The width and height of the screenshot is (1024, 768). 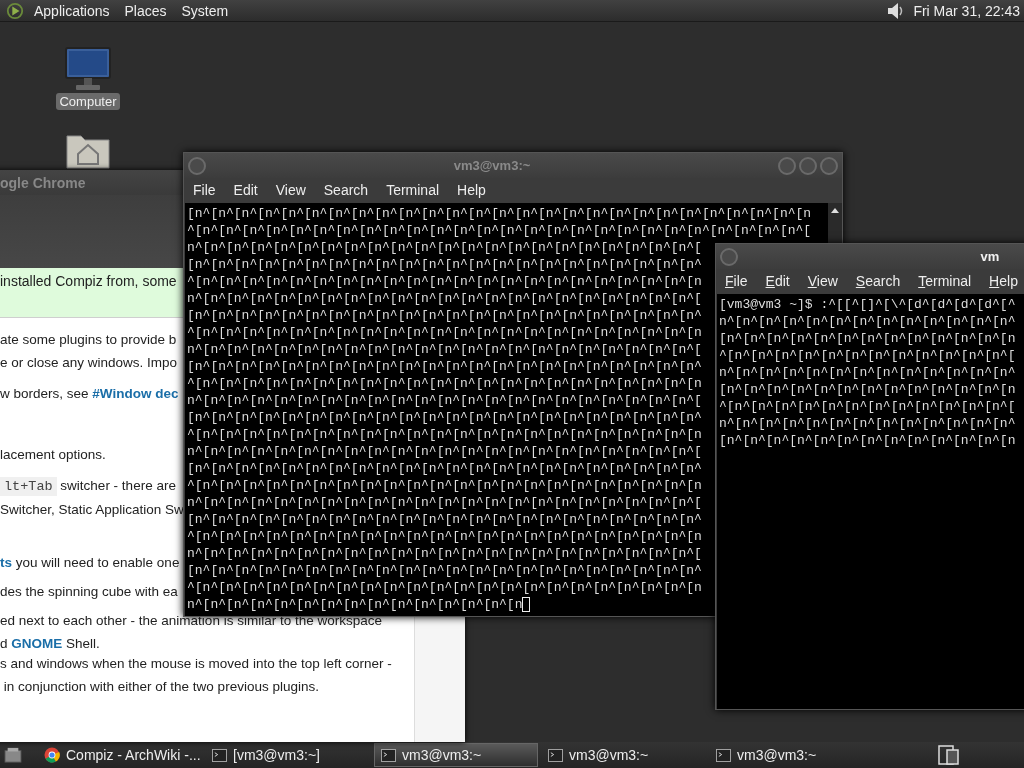 I want to click on paragraph-text: des the spinning cube with ea, so click(x=89, y=592).